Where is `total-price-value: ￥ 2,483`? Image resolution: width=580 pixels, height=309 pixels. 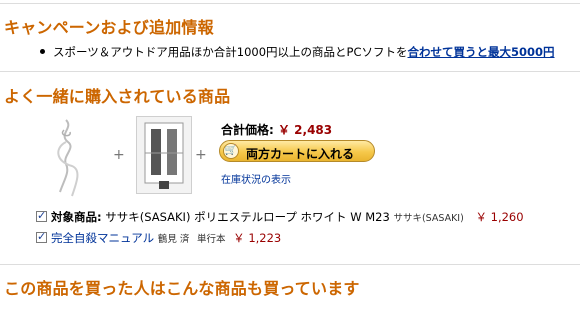
total-price-value: ￥ 2,483 is located at coordinates (305, 130).